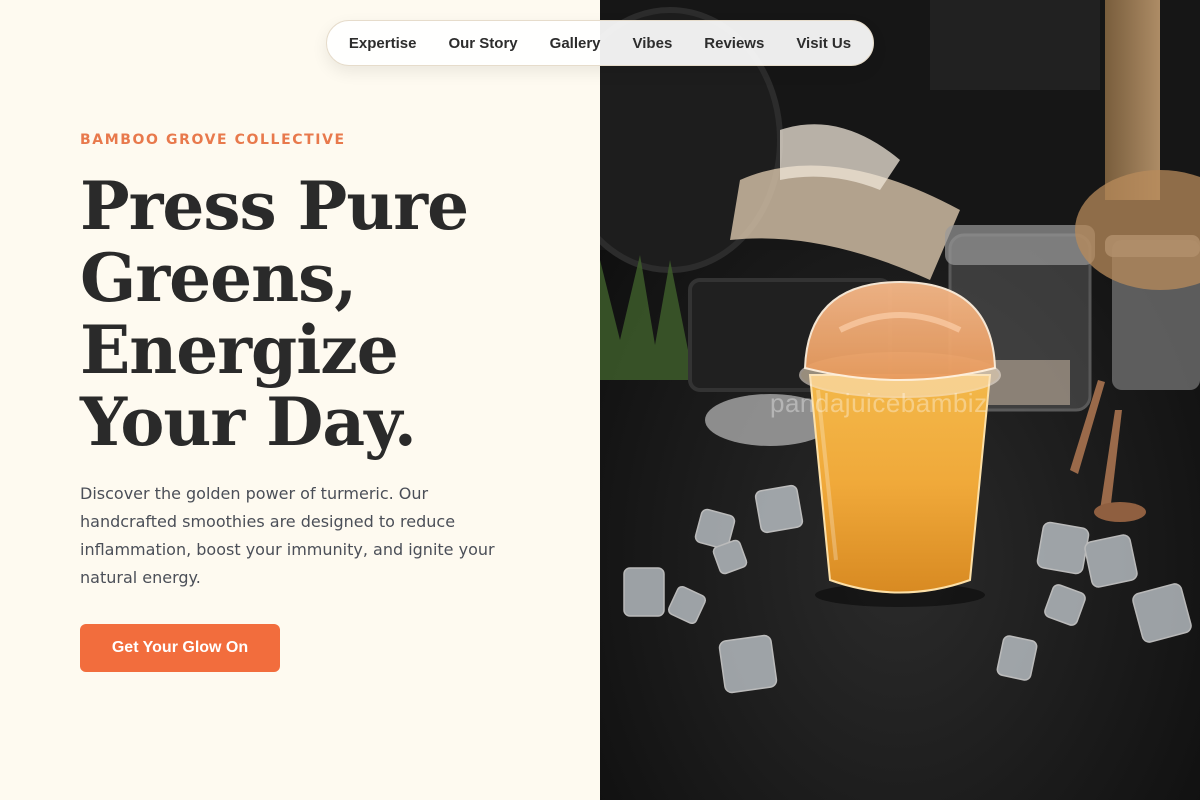 The height and width of the screenshot is (800, 1200). What do you see at coordinates (218, 278) in the screenshot?
I see `headline-line-2: Greens,` at bounding box center [218, 278].